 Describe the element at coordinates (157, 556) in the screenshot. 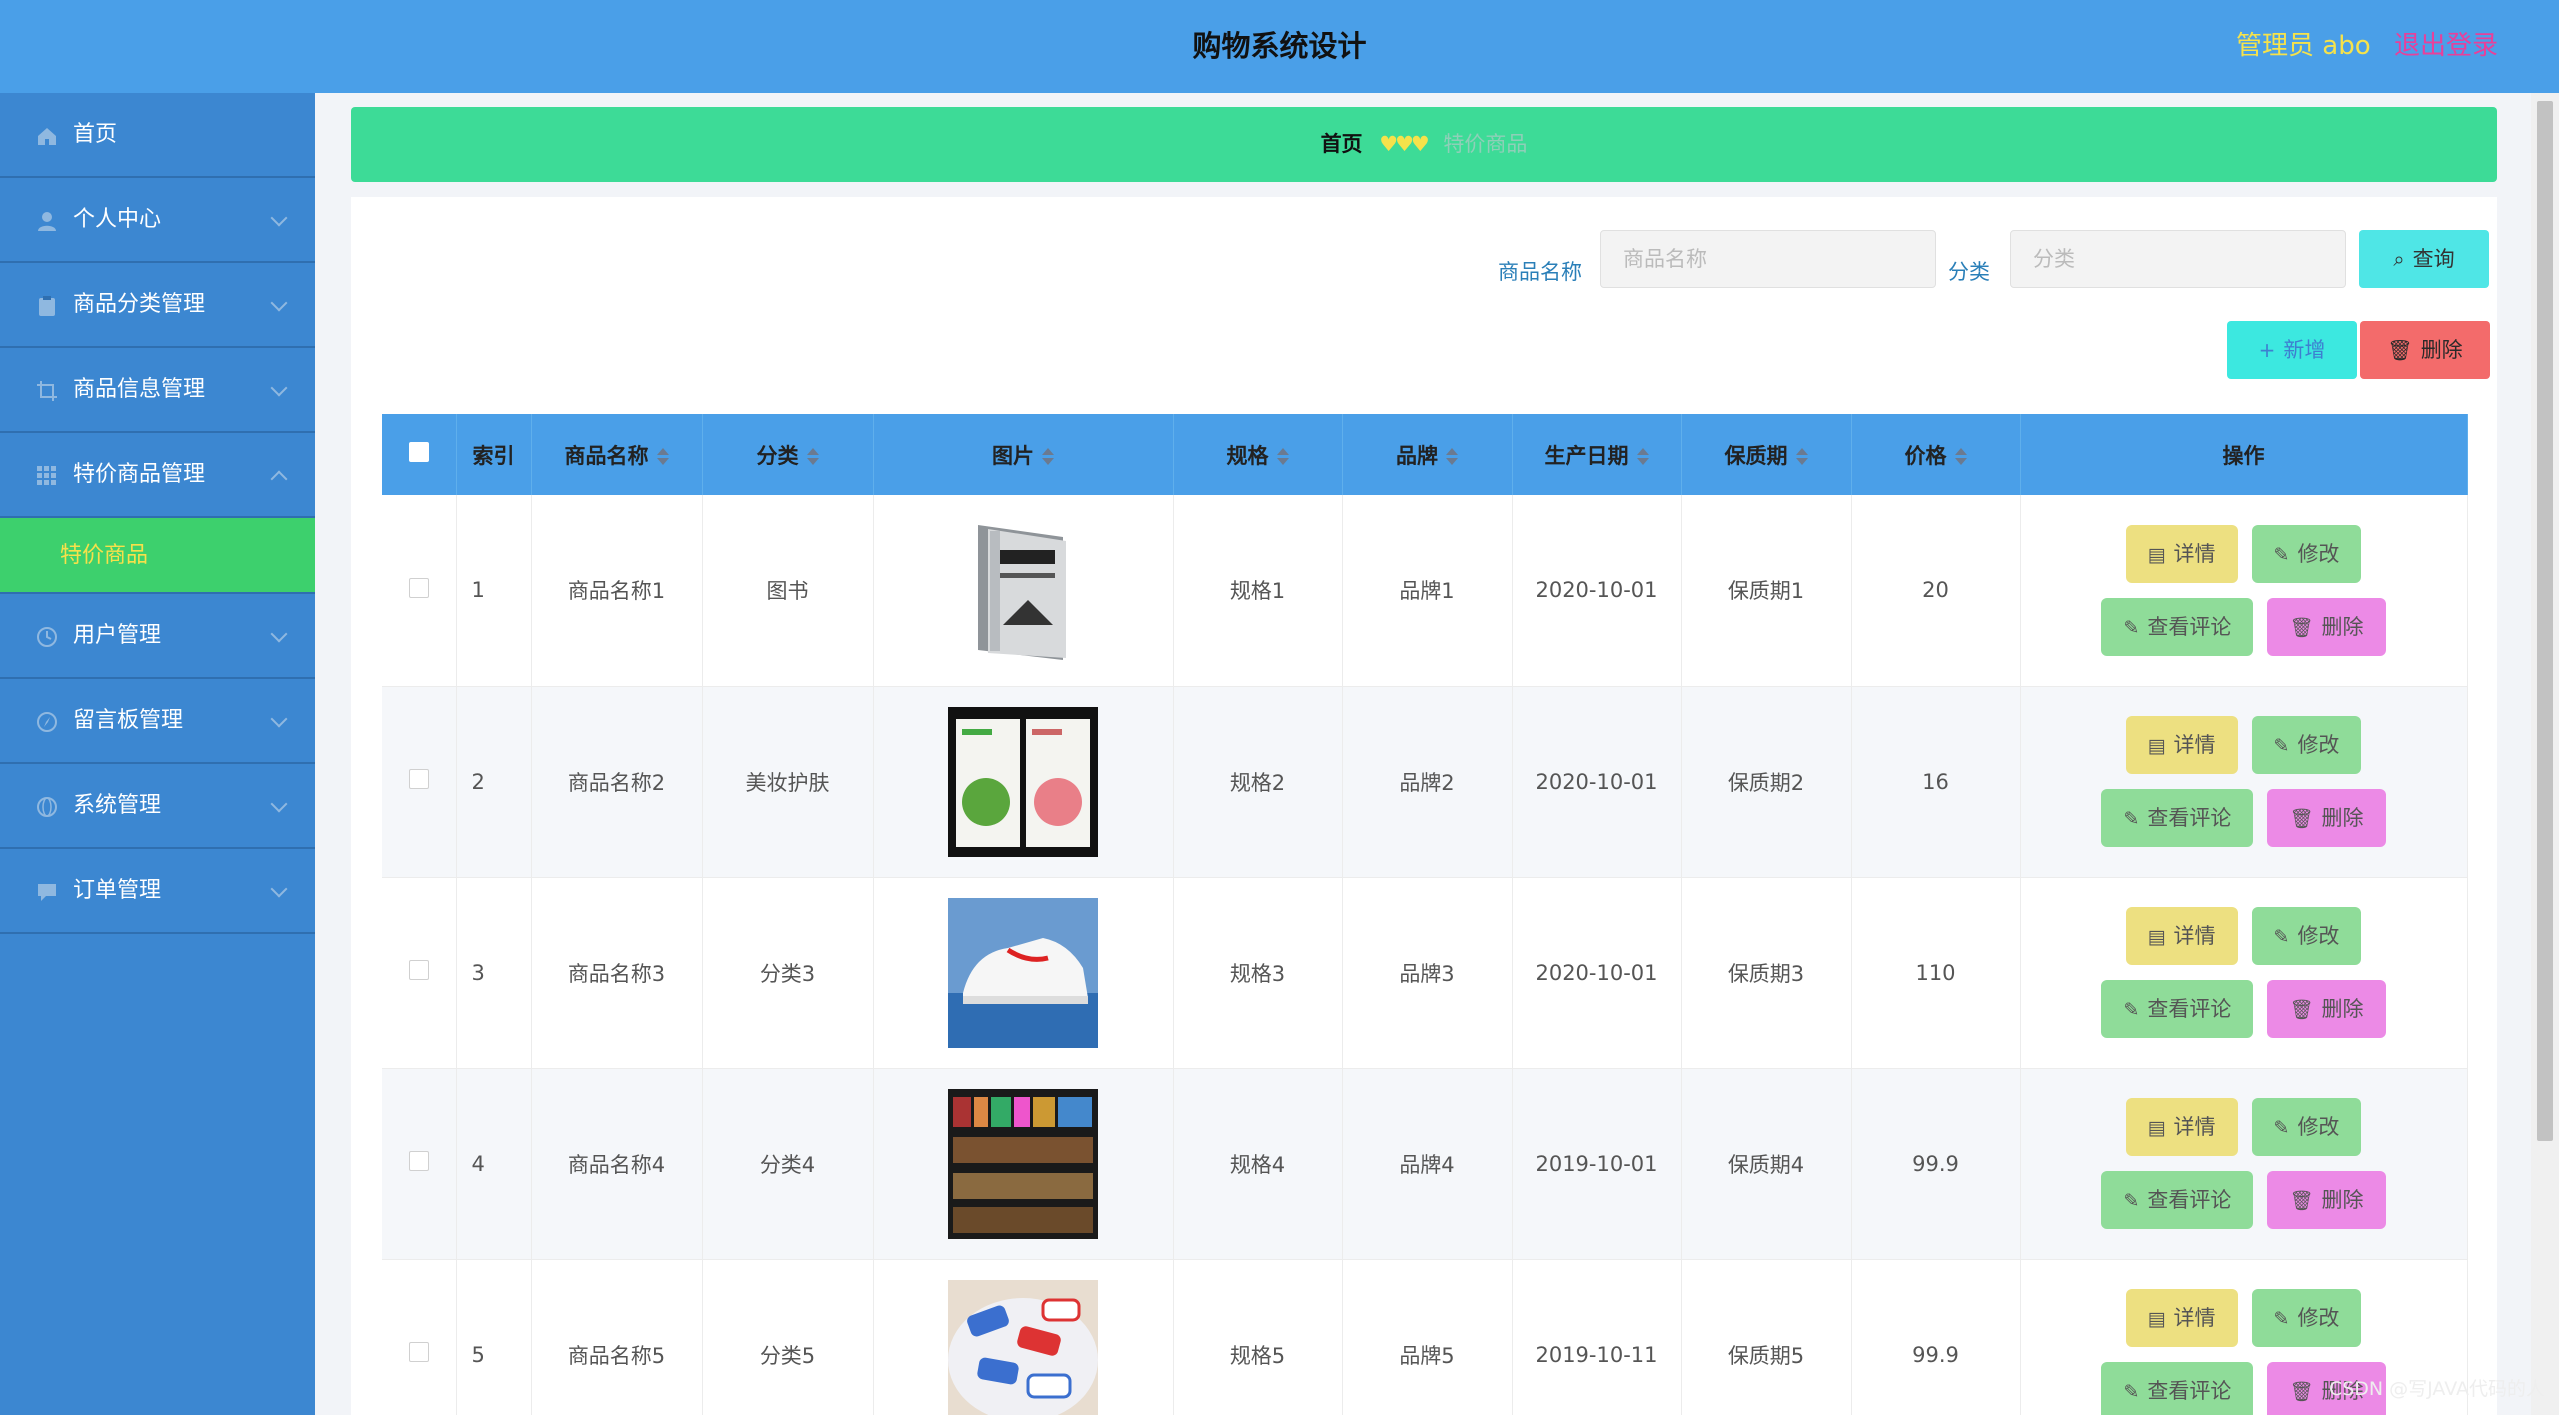

I see `sidebar-subitem-special-goods: 特价商品` at that location.